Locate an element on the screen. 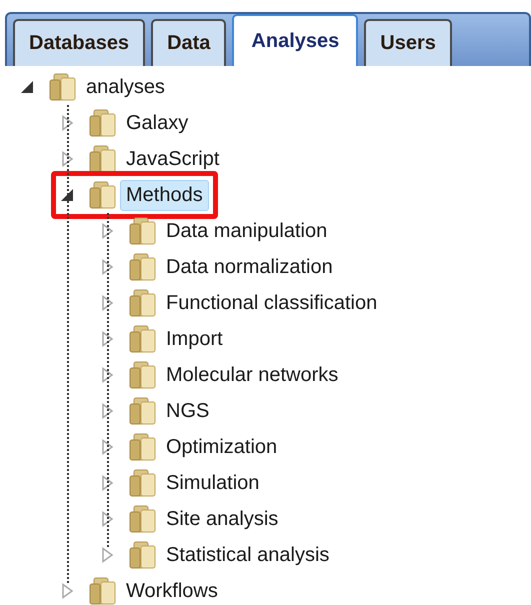 The height and width of the screenshot is (605, 531). folder-label: Site analysis is located at coordinates (222, 519).